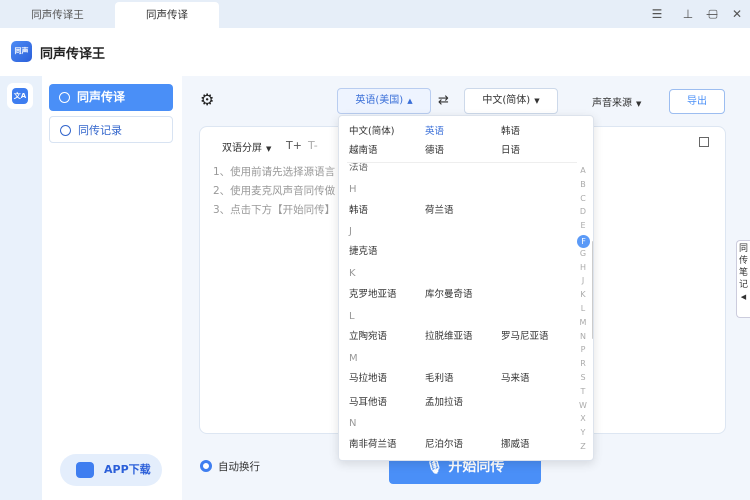  I want to click on sidebar-item-records: 同传记录, so click(111, 129).